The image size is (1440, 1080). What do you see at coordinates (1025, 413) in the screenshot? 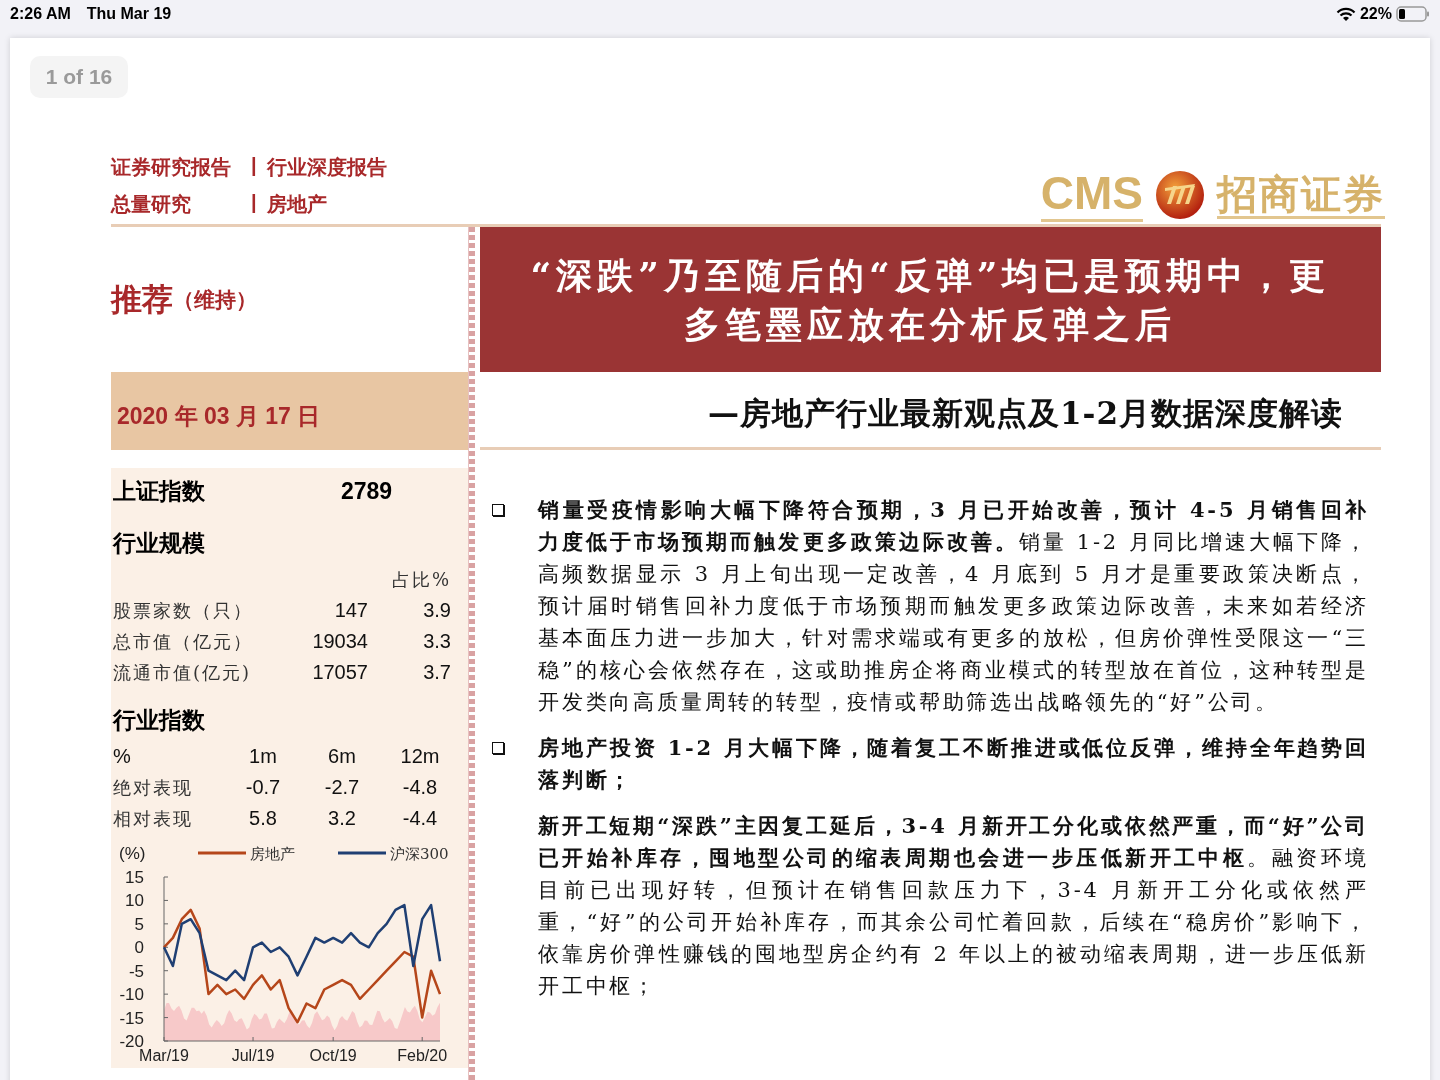
I see `report-subtitle: —房地产行业最新观点及1-2月数据深度解读` at bounding box center [1025, 413].